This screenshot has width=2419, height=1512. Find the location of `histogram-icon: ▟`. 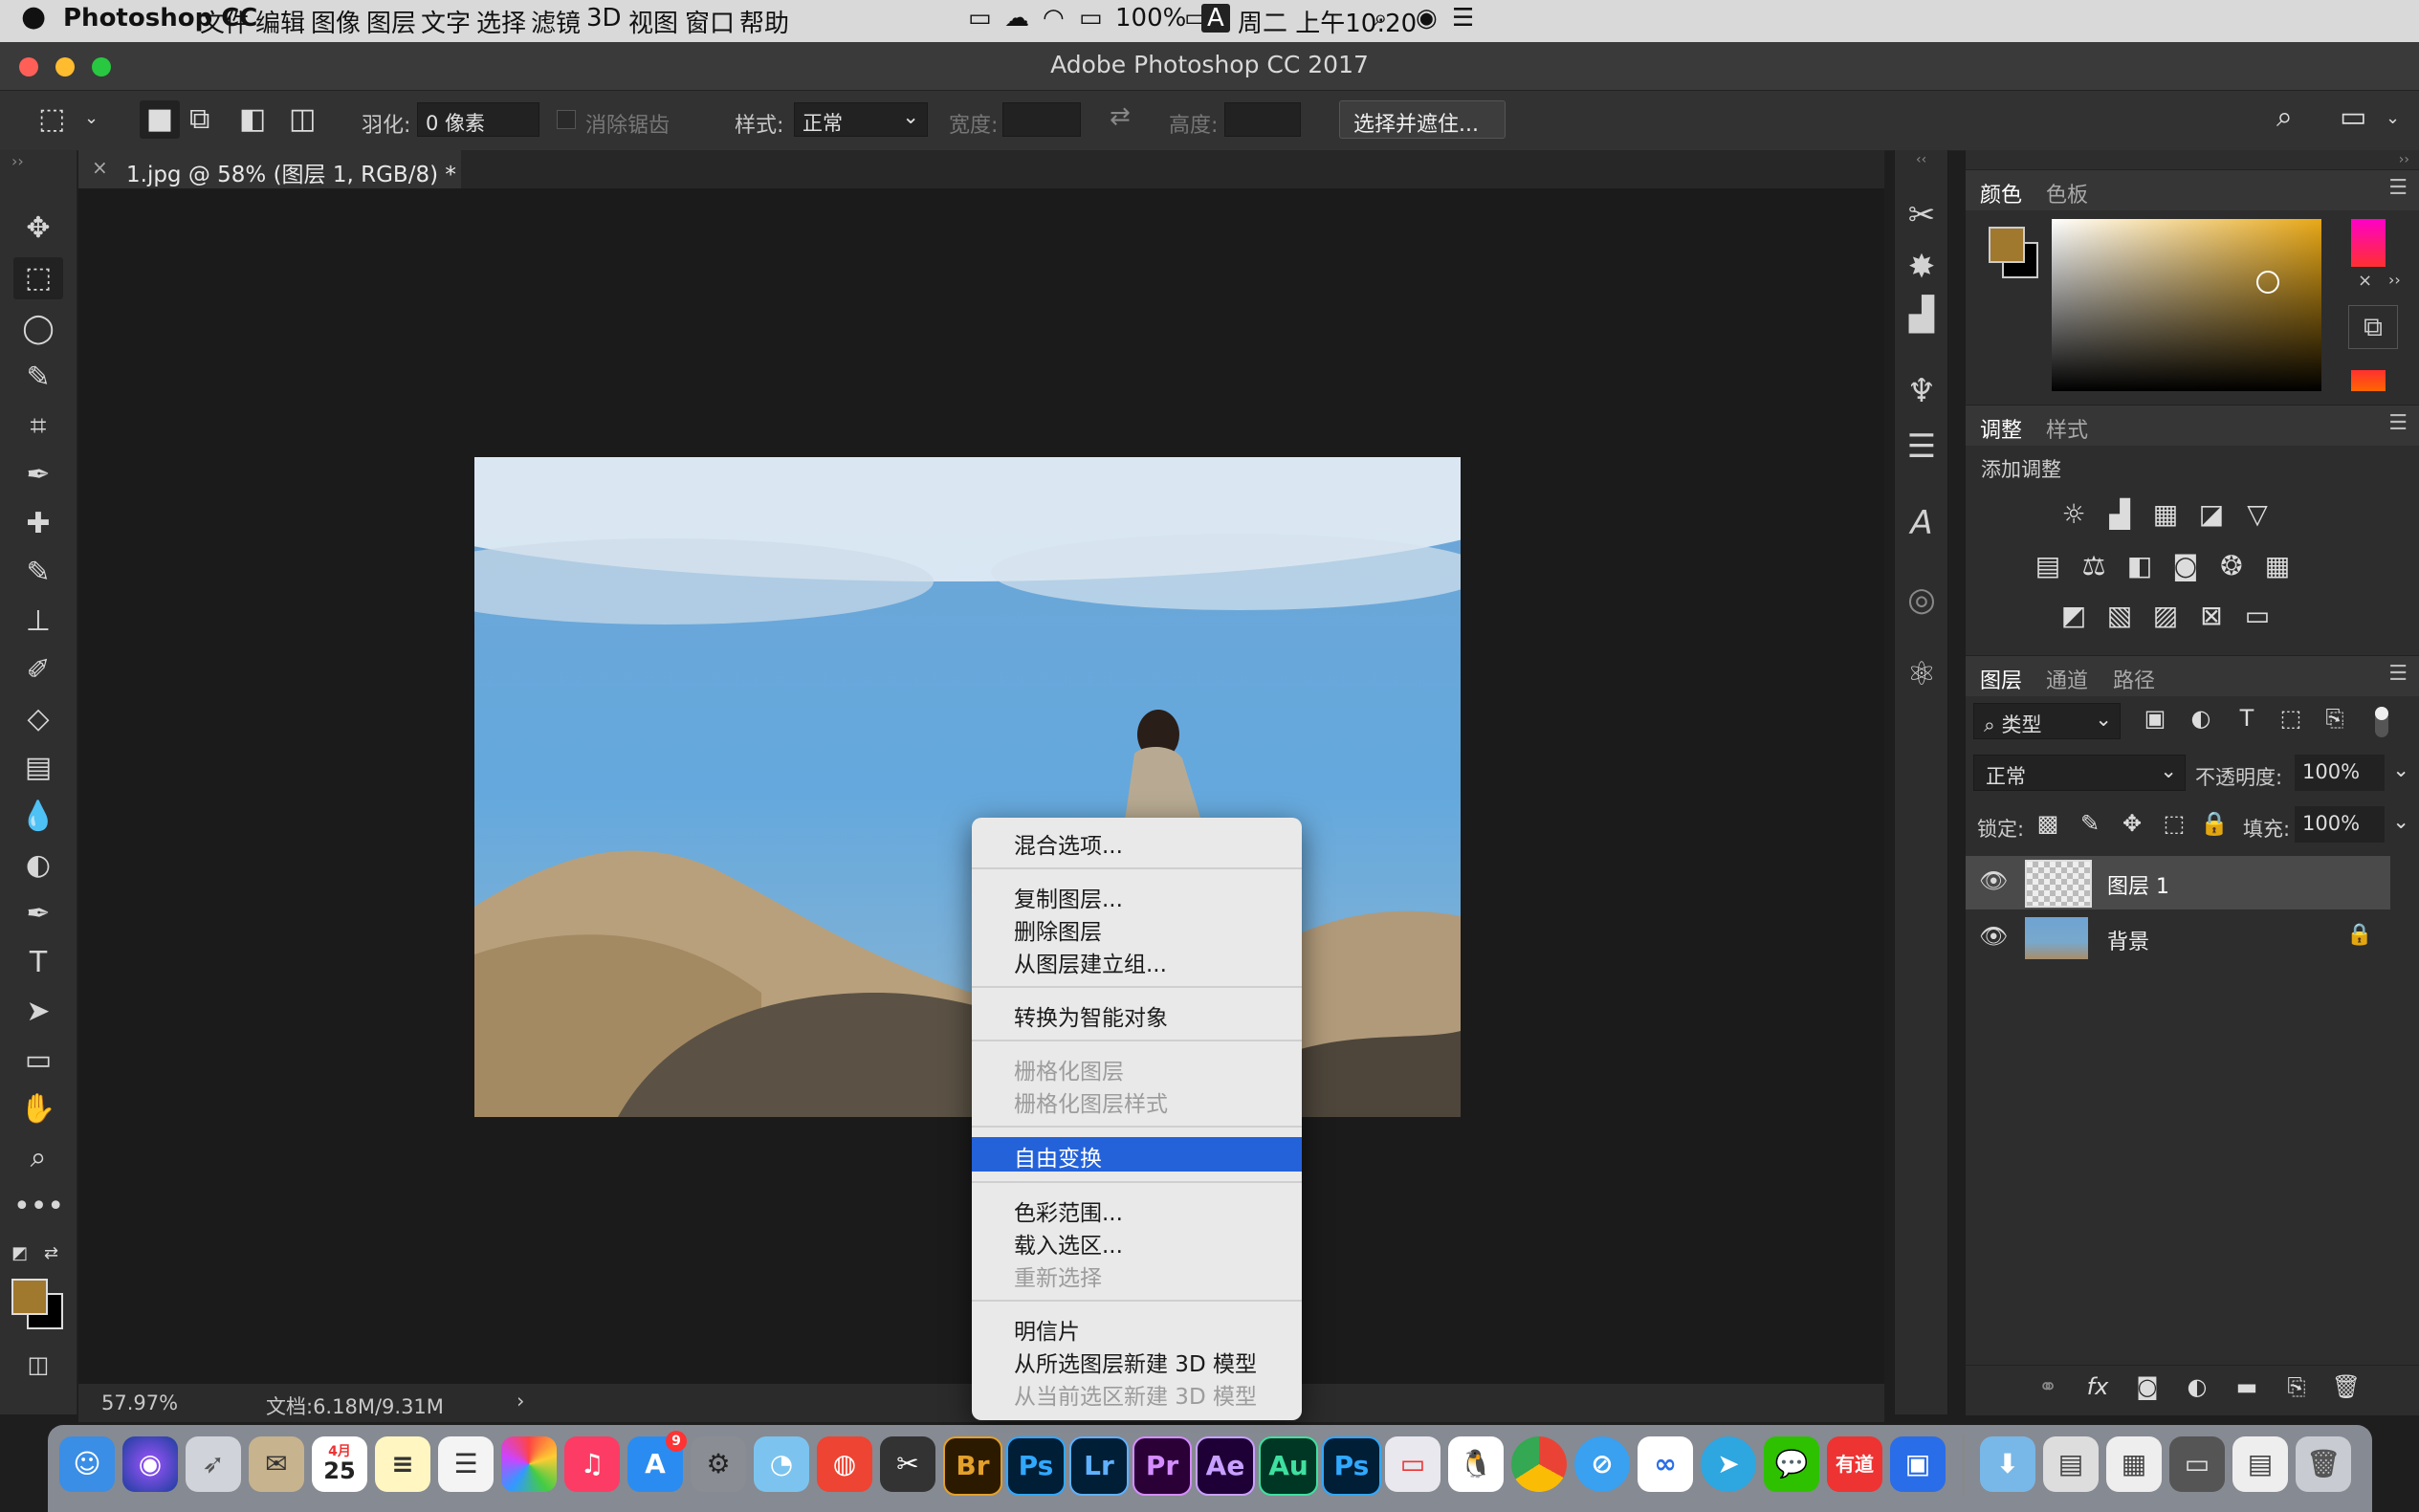

histogram-icon: ▟ is located at coordinates (1921, 315).